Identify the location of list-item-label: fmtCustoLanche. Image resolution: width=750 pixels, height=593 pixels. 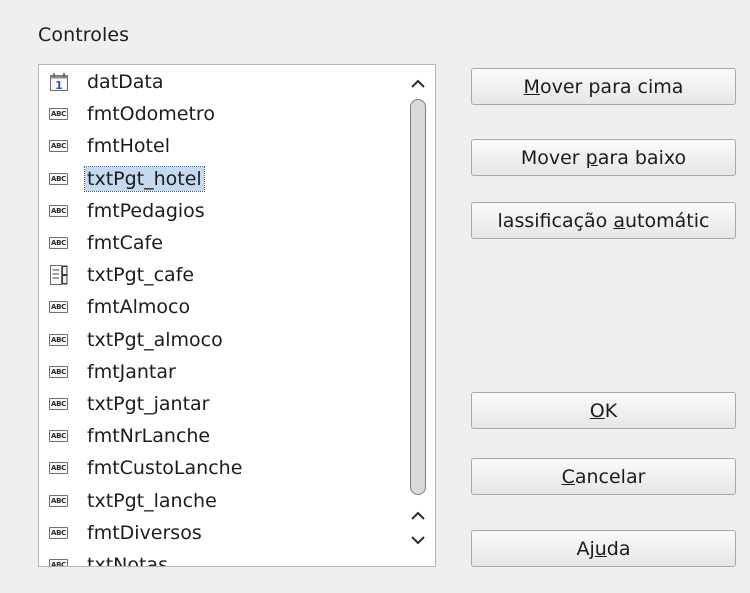
(165, 468).